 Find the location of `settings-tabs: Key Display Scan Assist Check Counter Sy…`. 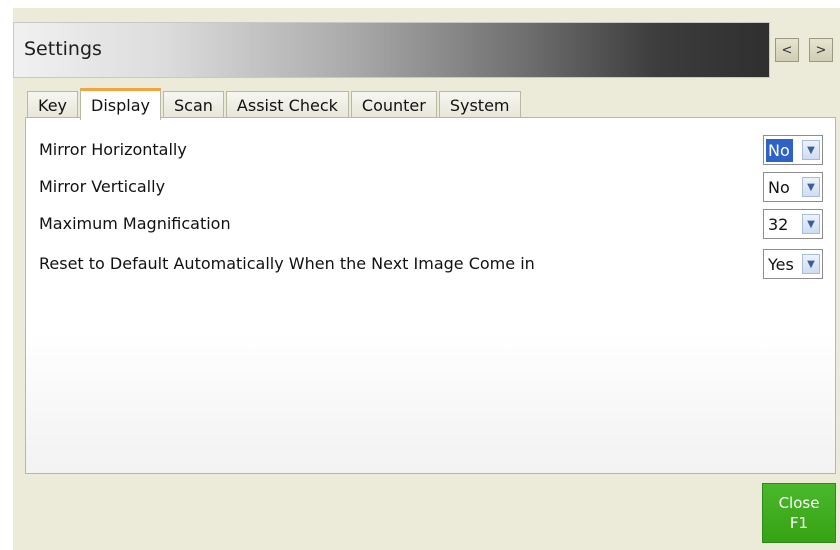

settings-tabs: Key Display Scan Assist Check Counter Sy… is located at coordinates (275, 103).